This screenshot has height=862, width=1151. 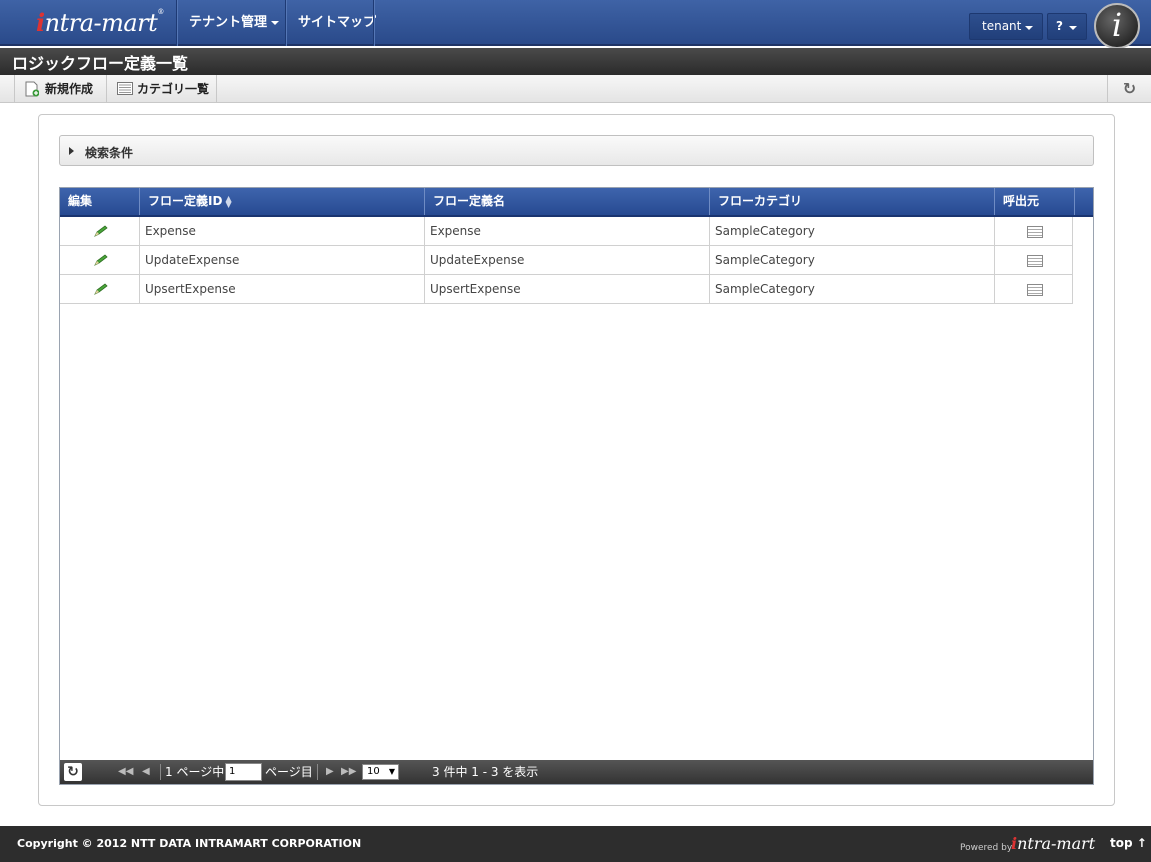 What do you see at coordinates (289, 772) in the screenshot?
I see `page-suffix-label: ページ目` at bounding box center [289, 772].